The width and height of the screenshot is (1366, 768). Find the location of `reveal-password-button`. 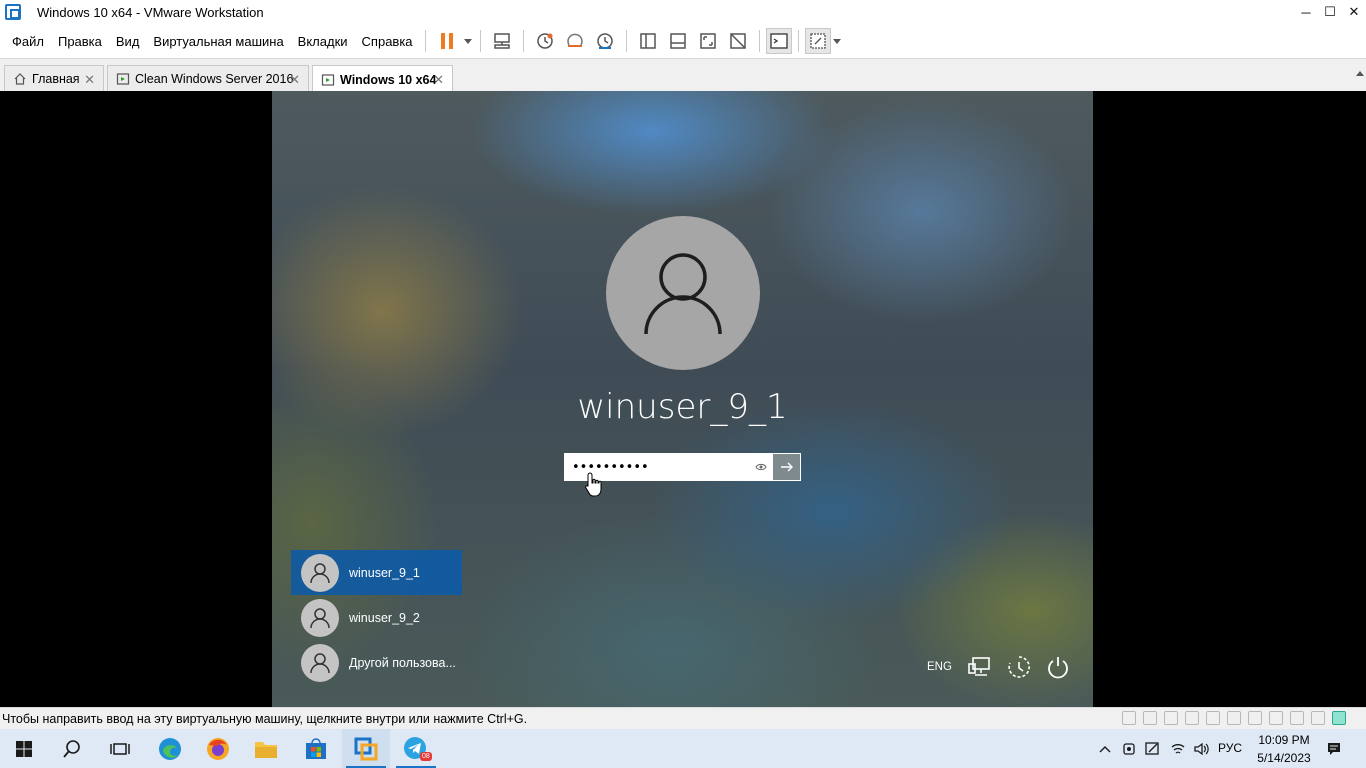

reveal-password-button is located at coordinates (761, 467).